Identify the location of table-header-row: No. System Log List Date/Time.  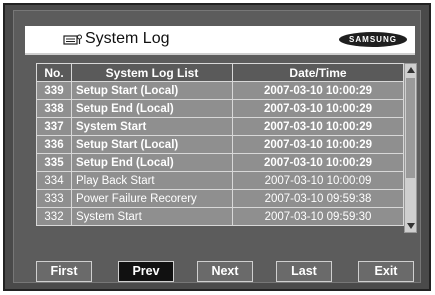
(220, 72).